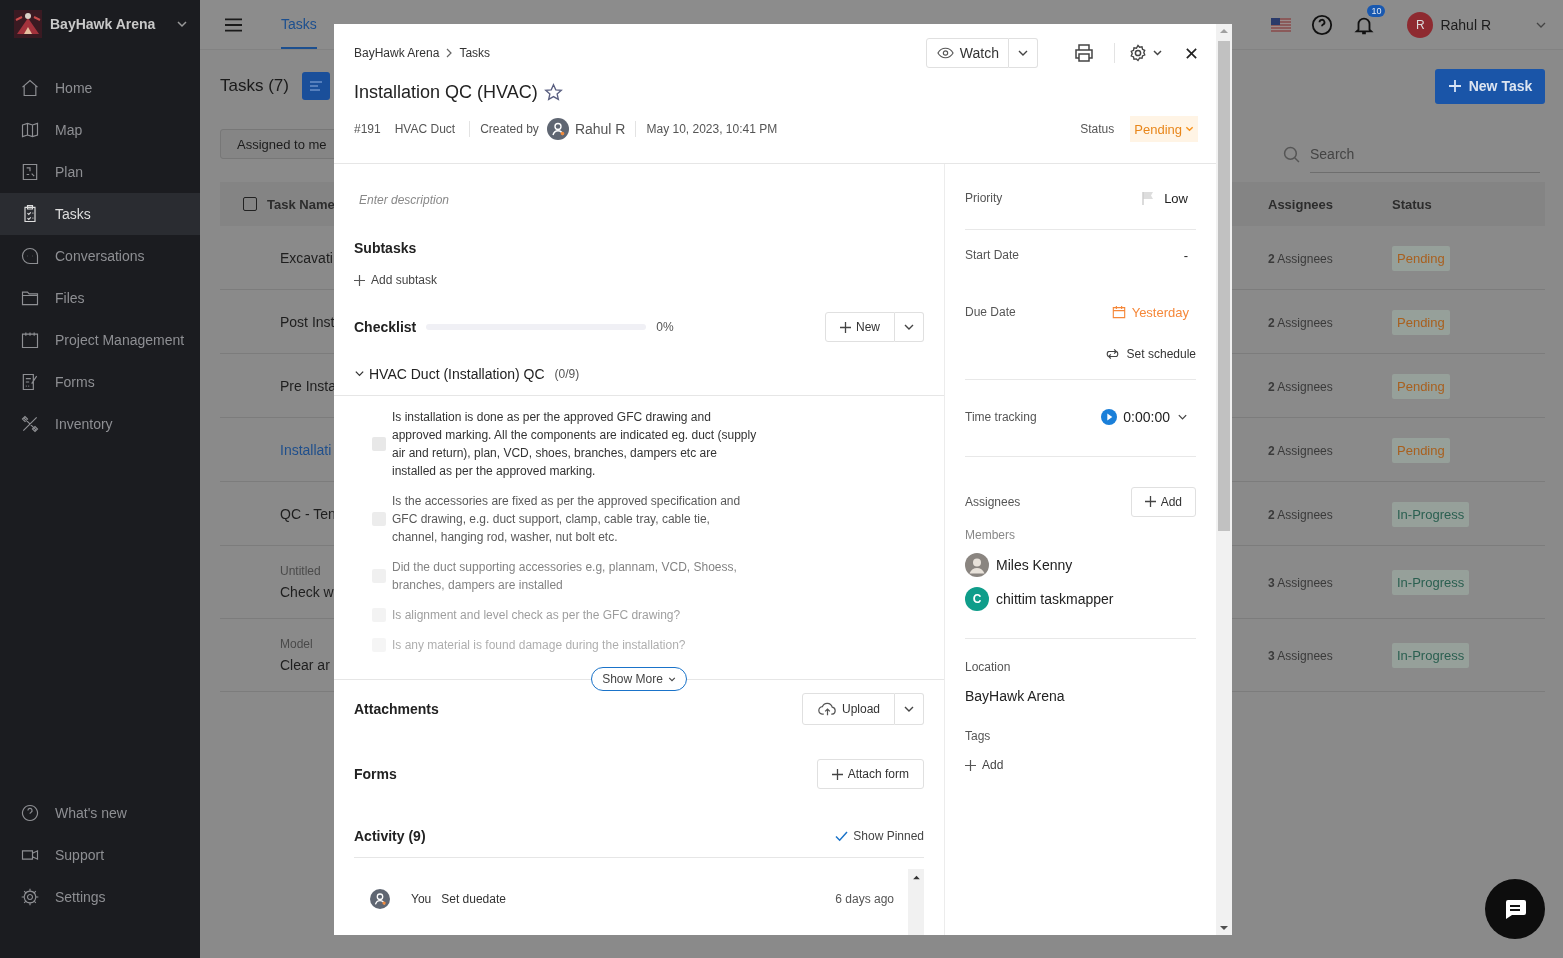 The height and width of the screenshot is (958, 1563). I want to click on sidebar-item: Tasks, so click(100, 214).